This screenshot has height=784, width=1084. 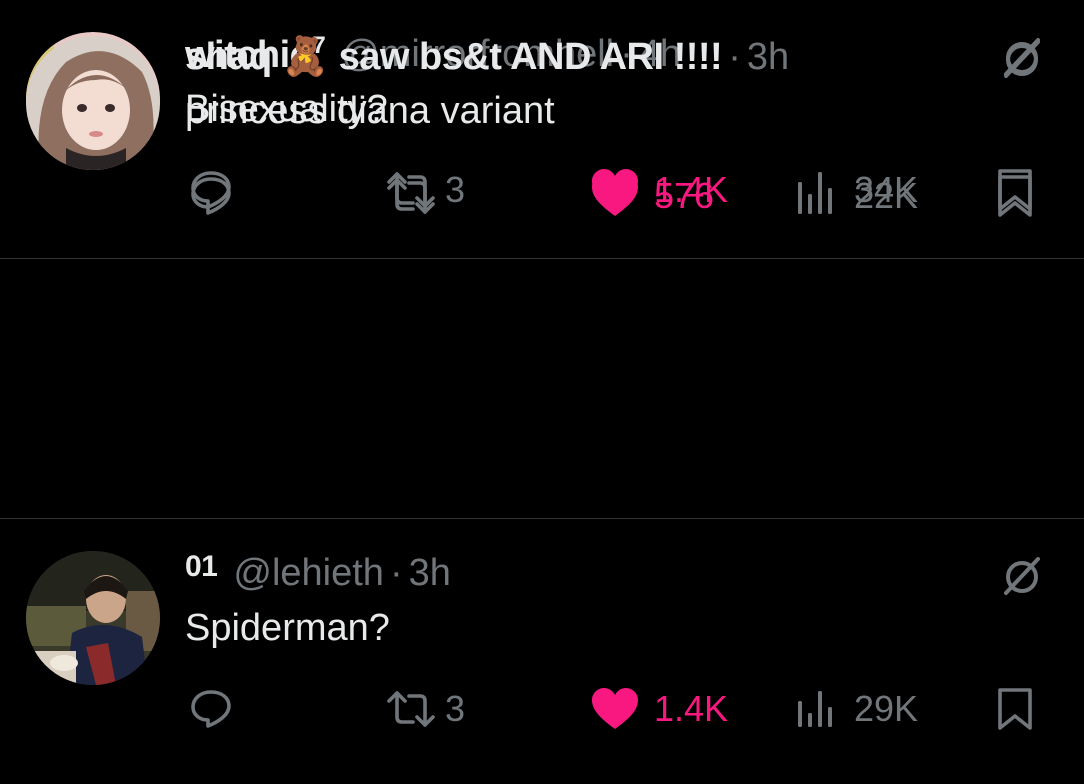 I want to click on like-count: 1.4K, so click(x=691, y=708).